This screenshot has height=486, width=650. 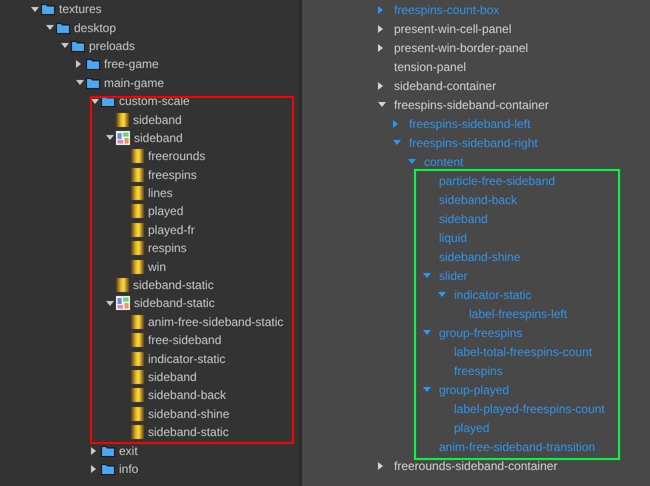 I want to click on tree-item: indicator-static, so click(x=149, y=358).